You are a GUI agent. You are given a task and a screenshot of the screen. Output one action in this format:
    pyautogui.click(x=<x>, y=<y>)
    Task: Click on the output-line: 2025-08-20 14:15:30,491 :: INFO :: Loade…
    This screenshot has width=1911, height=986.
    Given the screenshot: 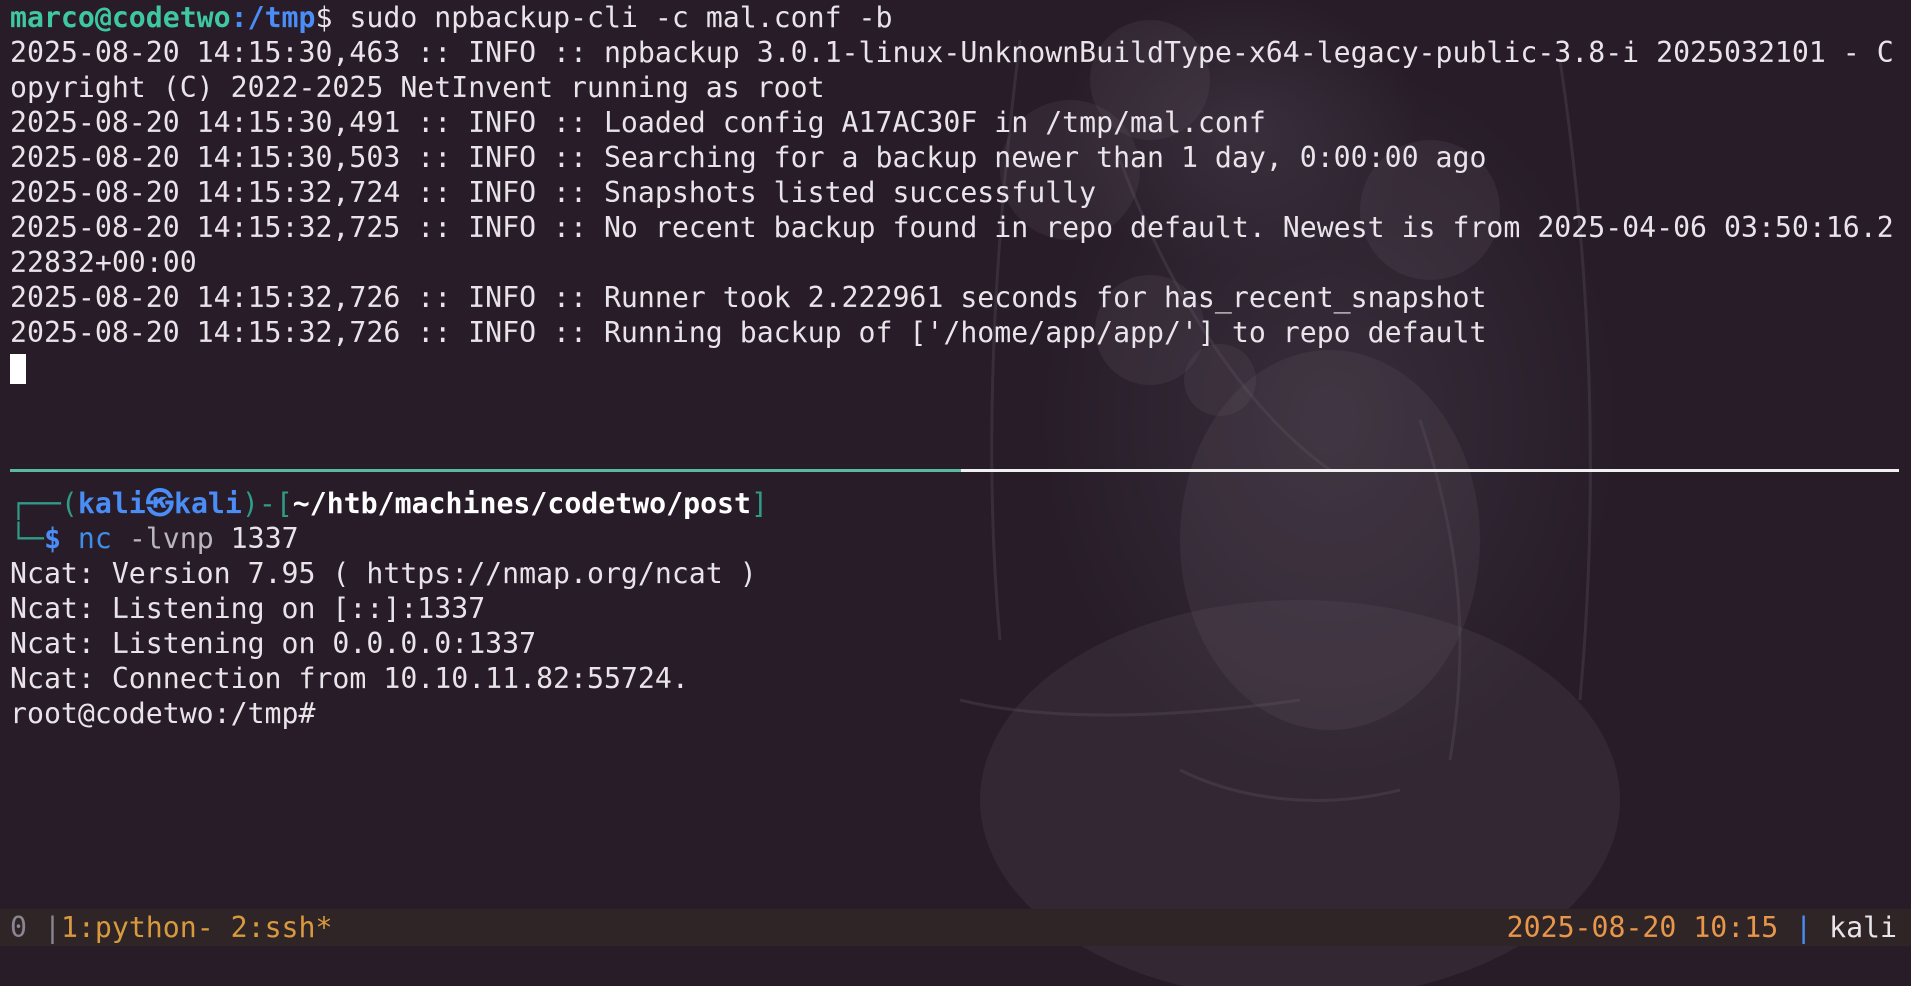 What is the action you would take?
    pyautogui.click(x=638, y=122)
    